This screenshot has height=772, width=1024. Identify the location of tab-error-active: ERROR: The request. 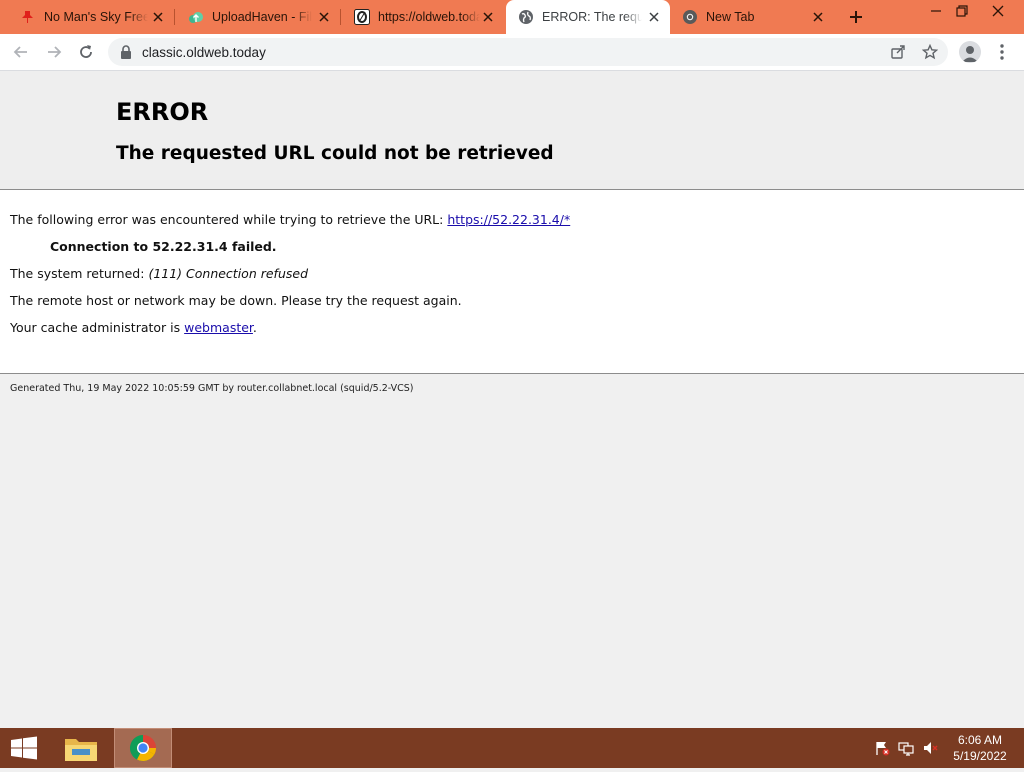
(588, 17).